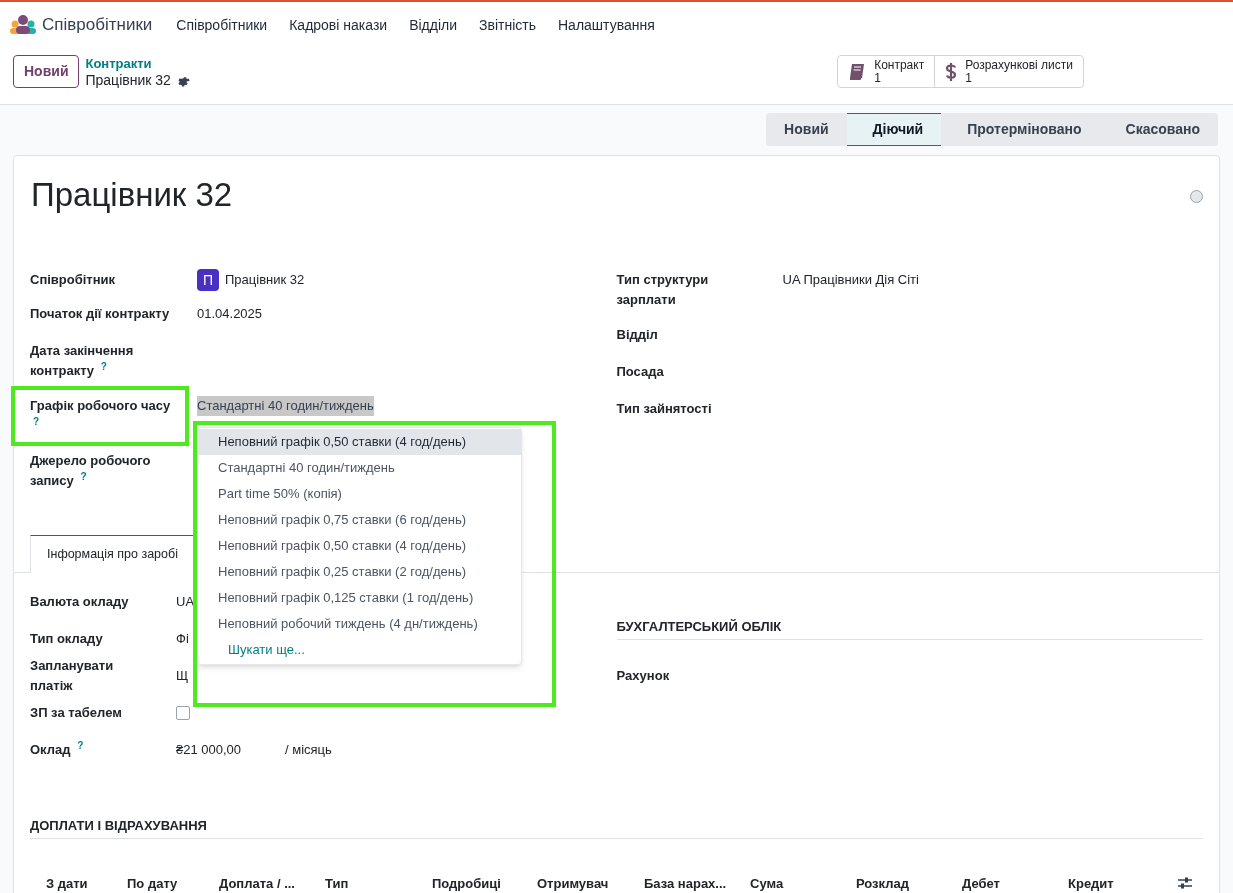 The width and height of the screenshot is (1233, 893). Describe the element at coordinates (1185, 883) in the screenshot. I see `column-settings-icon` at that location.